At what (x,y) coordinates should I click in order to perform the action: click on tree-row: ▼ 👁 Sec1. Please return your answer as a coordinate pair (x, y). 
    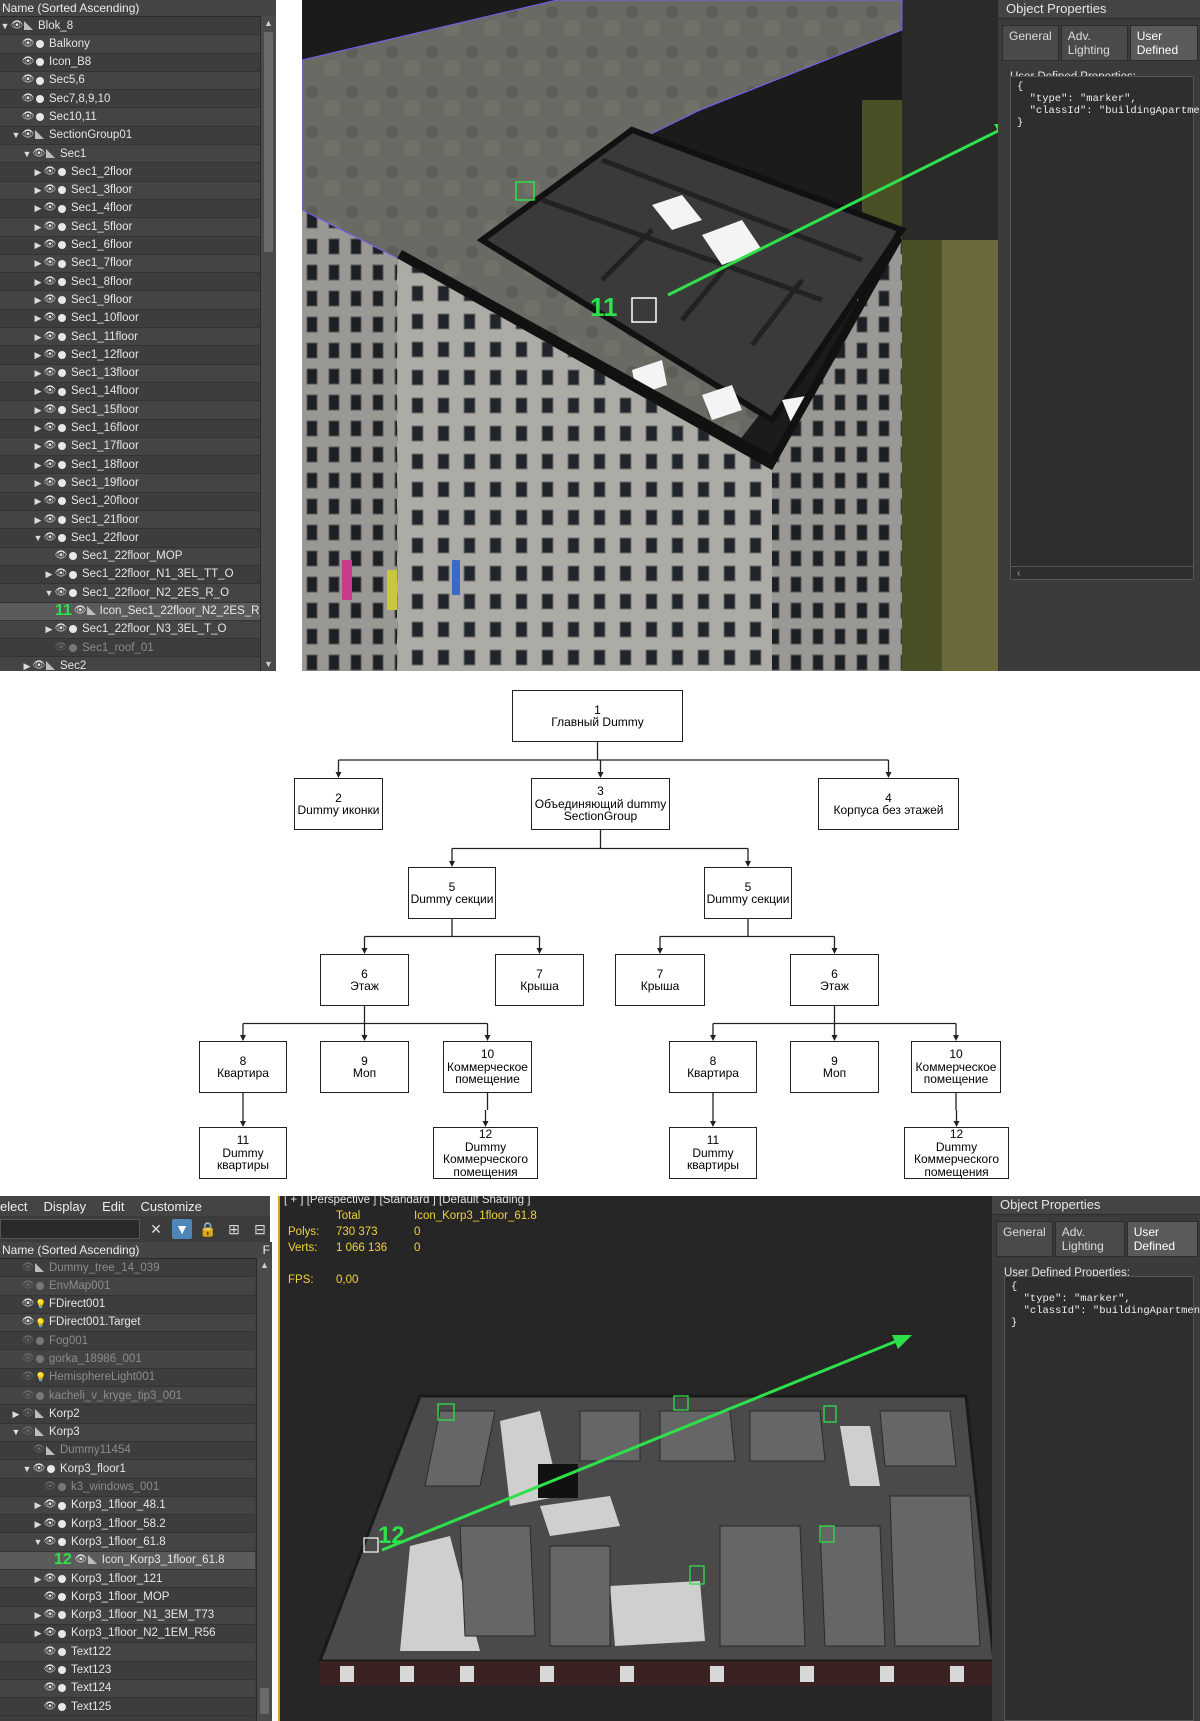
    Looking at the image, I should click on (130, 154).